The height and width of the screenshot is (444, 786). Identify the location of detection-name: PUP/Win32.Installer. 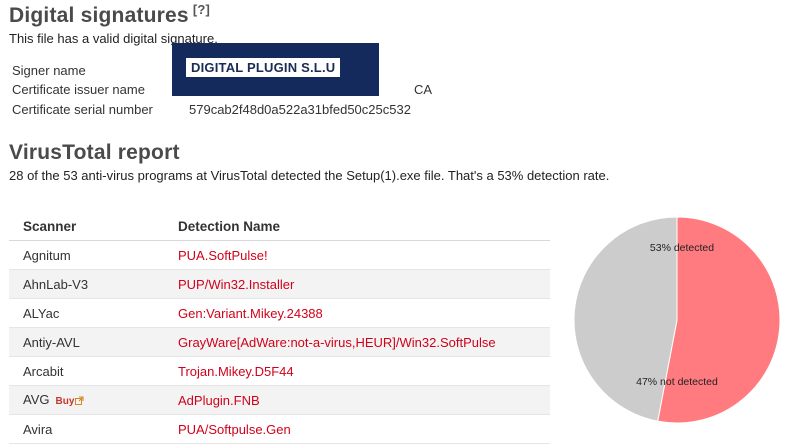
(364, 284).